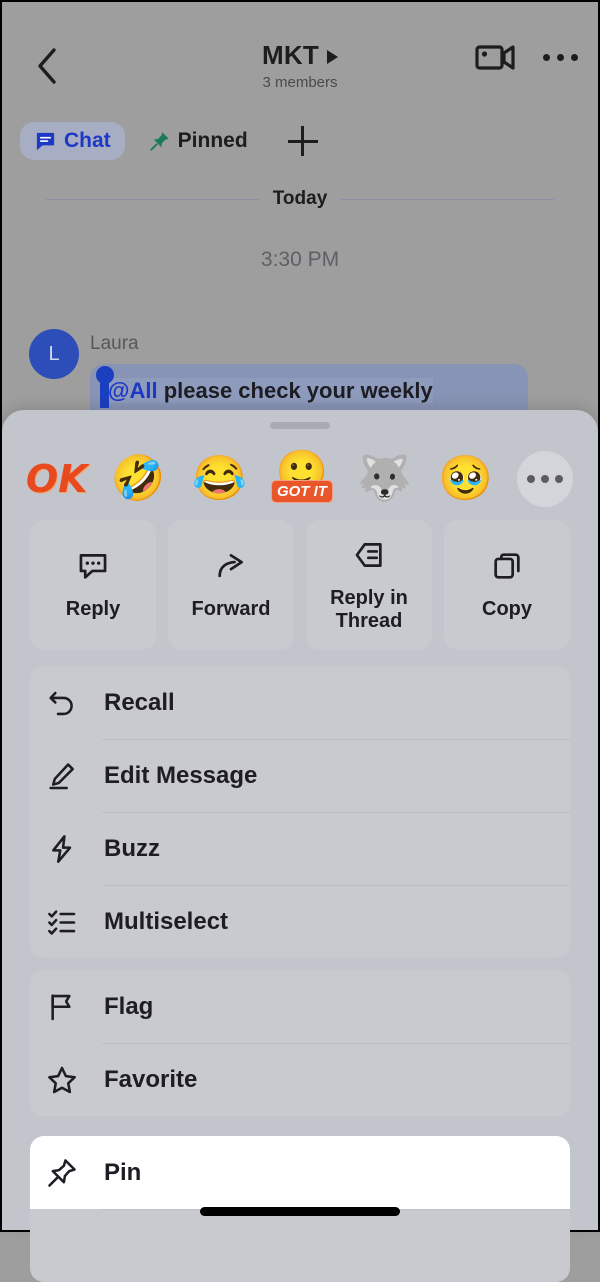 This screenshot has width=600, height=1282. Describe the element at coordinates (332, 56) in the screenshot. I see `caret-right-icon` at that location.